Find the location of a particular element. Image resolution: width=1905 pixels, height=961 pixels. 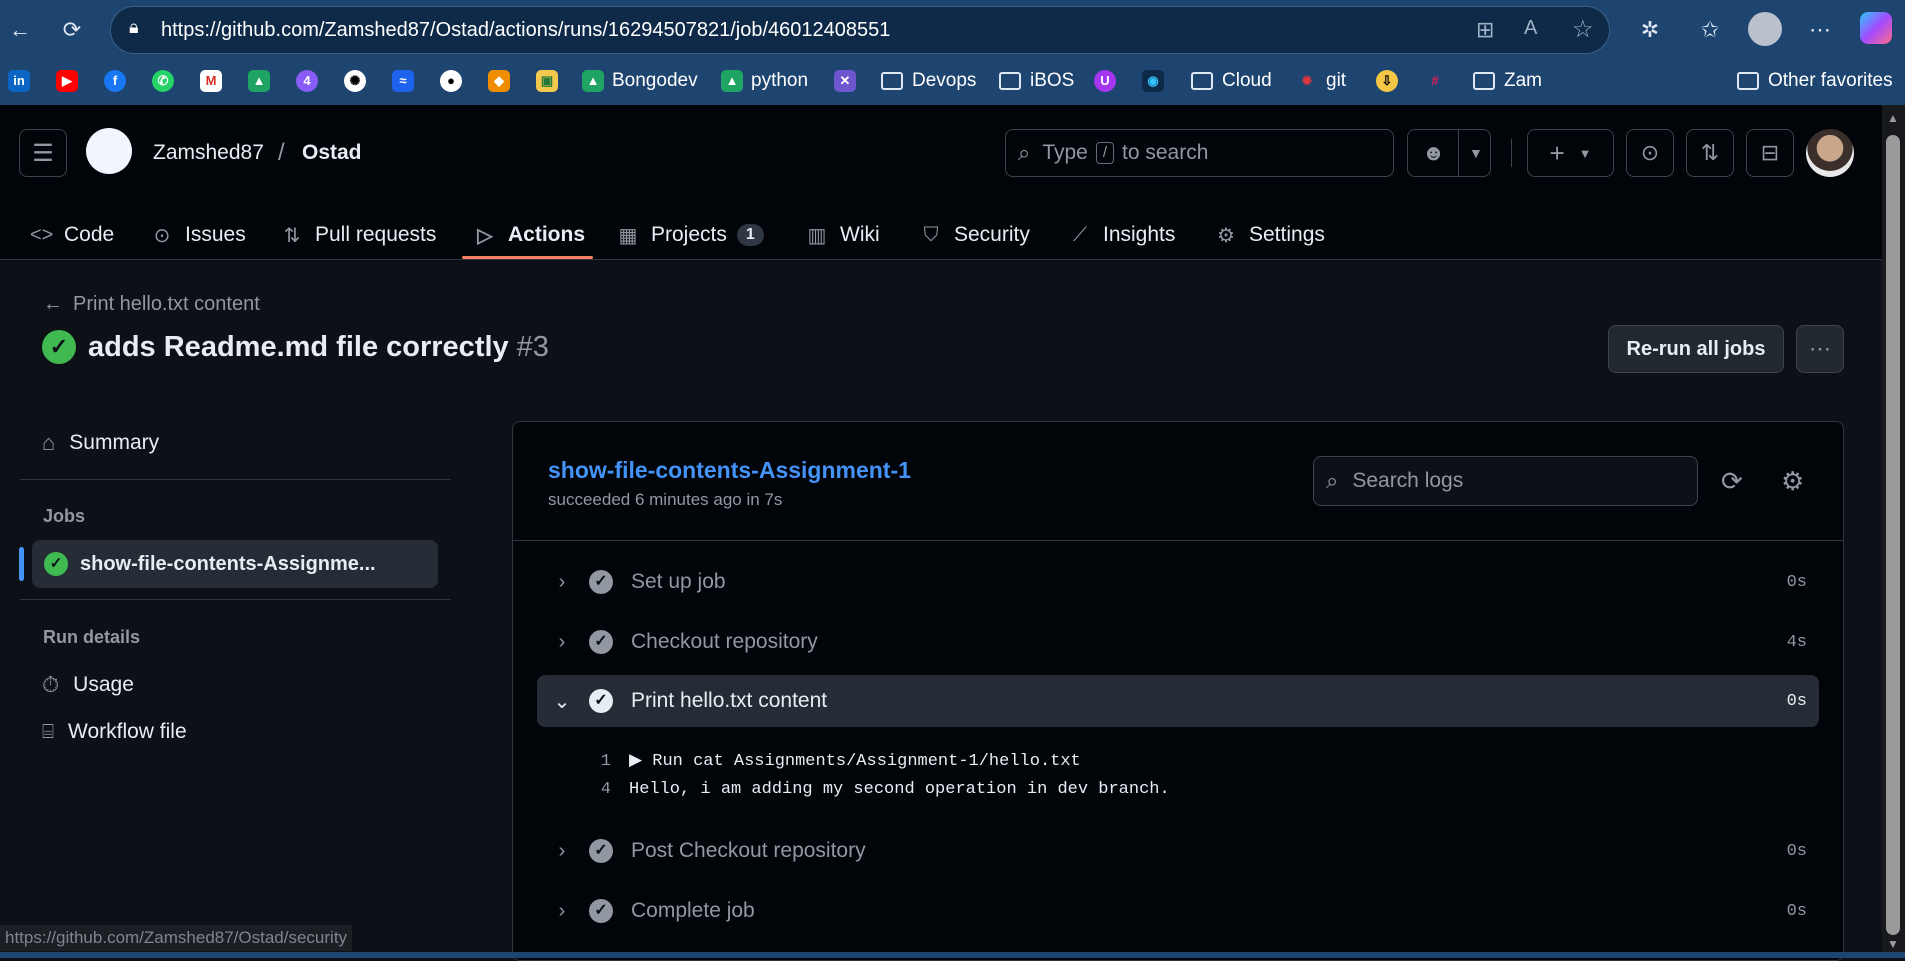

step-post-checkout-repository: › ✓ Post Checkout repository 0s is located at coordinates (1178, 851).